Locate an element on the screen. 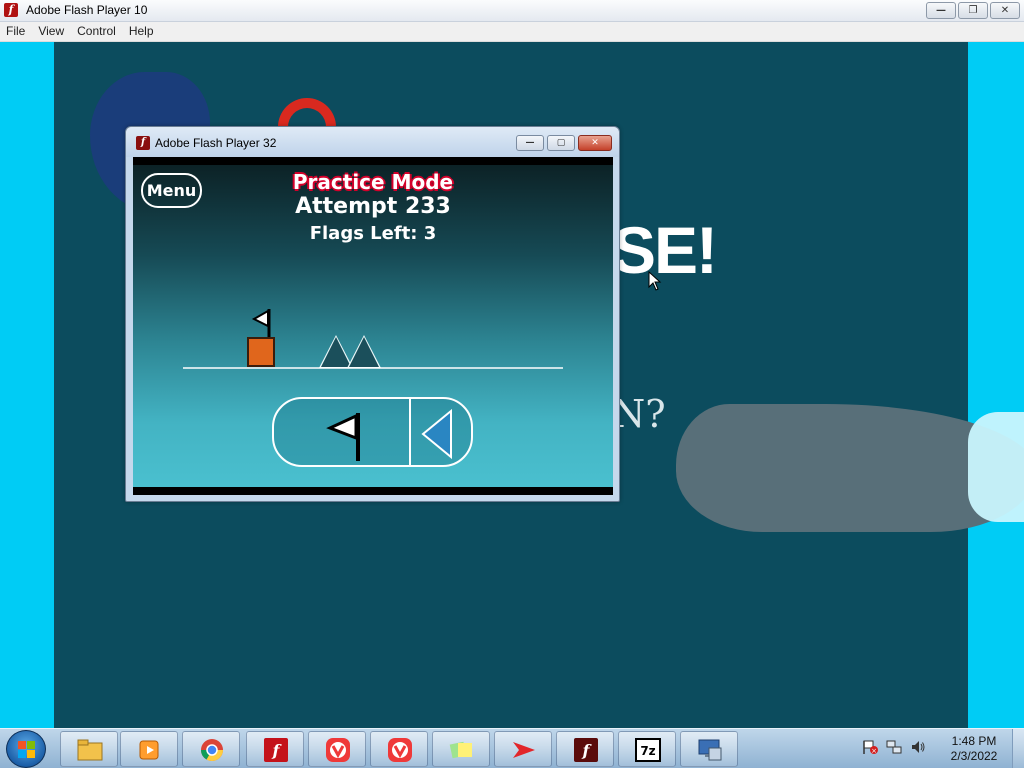  background-light-splat is located at coordinates (996, 467).